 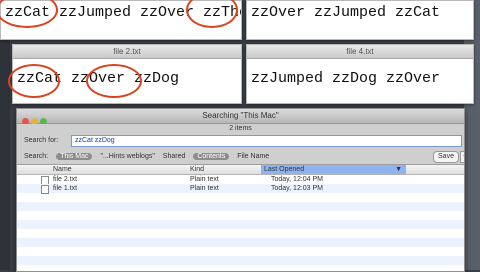 I want to click on results-column-header: Name Kind Last Opened ▼, so click(x=240, y=170).